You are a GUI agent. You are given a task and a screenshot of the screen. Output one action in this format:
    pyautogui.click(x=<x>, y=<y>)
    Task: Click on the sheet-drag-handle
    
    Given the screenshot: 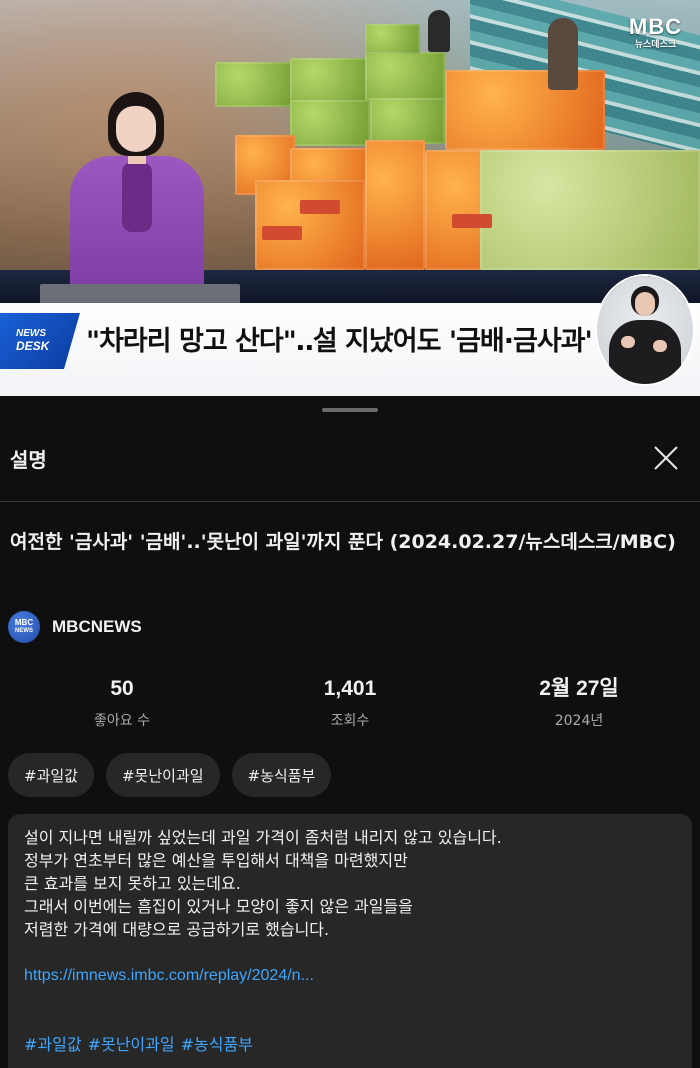 What is the action you would take?
    pyautogui.click(x=350, y=410)
    